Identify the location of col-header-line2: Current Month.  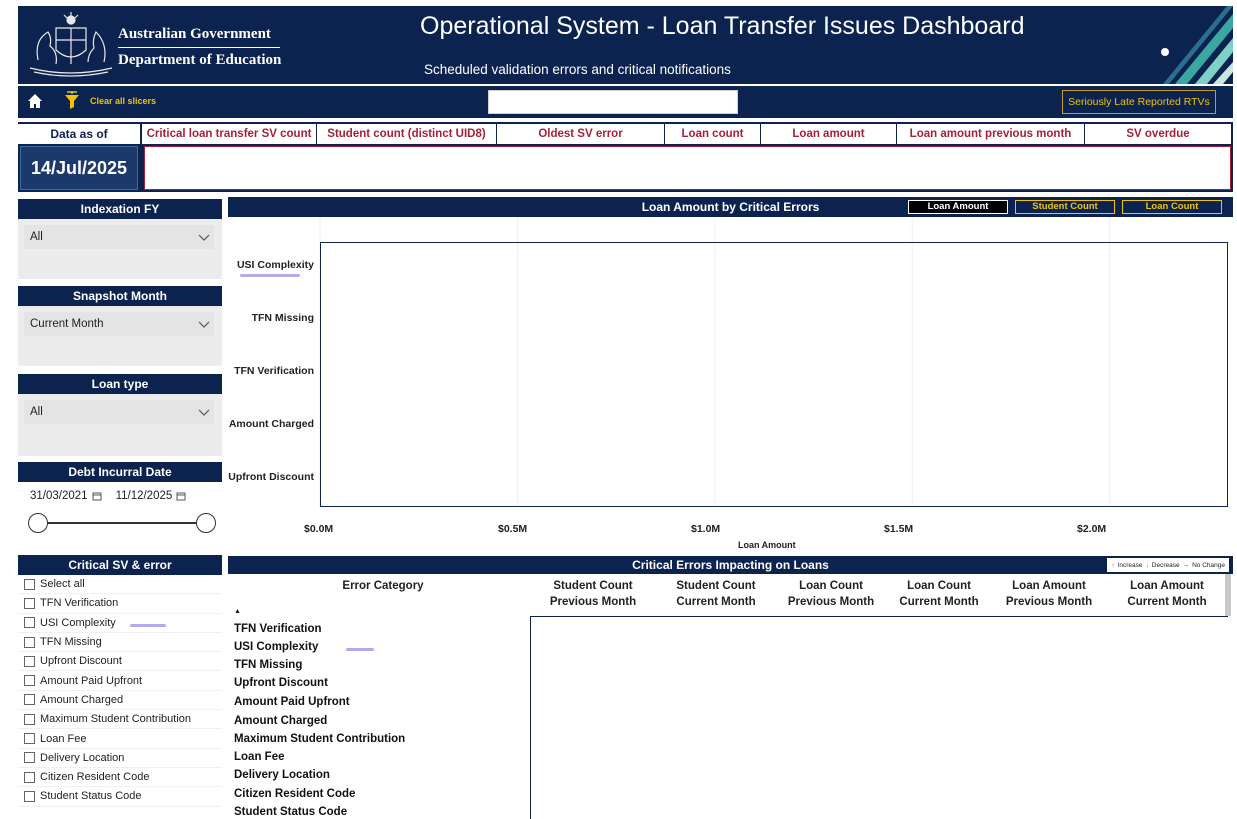
(716, 602).